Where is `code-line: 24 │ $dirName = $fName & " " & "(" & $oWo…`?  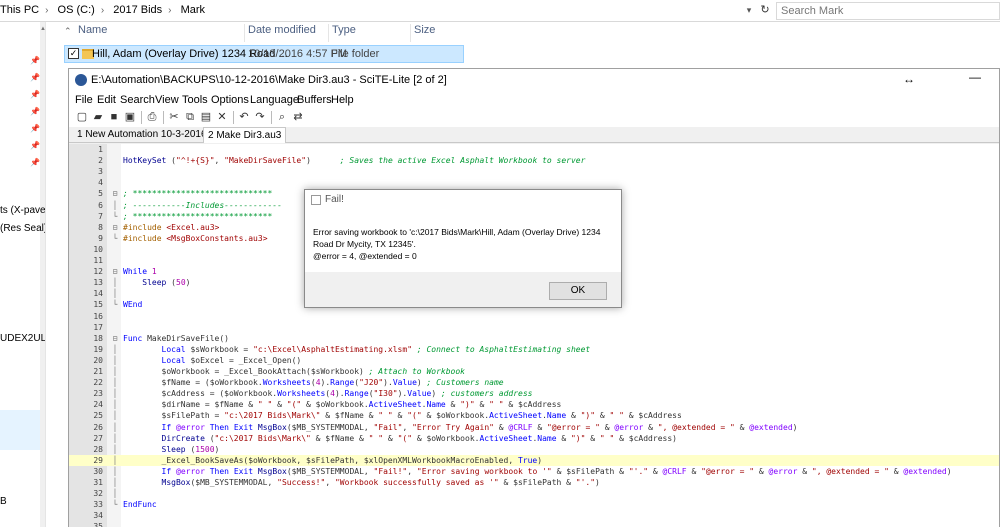 code-line: 24 │ $dirName = $fName & " " & "(" & $oWo… is located at coordinates (534, 404).